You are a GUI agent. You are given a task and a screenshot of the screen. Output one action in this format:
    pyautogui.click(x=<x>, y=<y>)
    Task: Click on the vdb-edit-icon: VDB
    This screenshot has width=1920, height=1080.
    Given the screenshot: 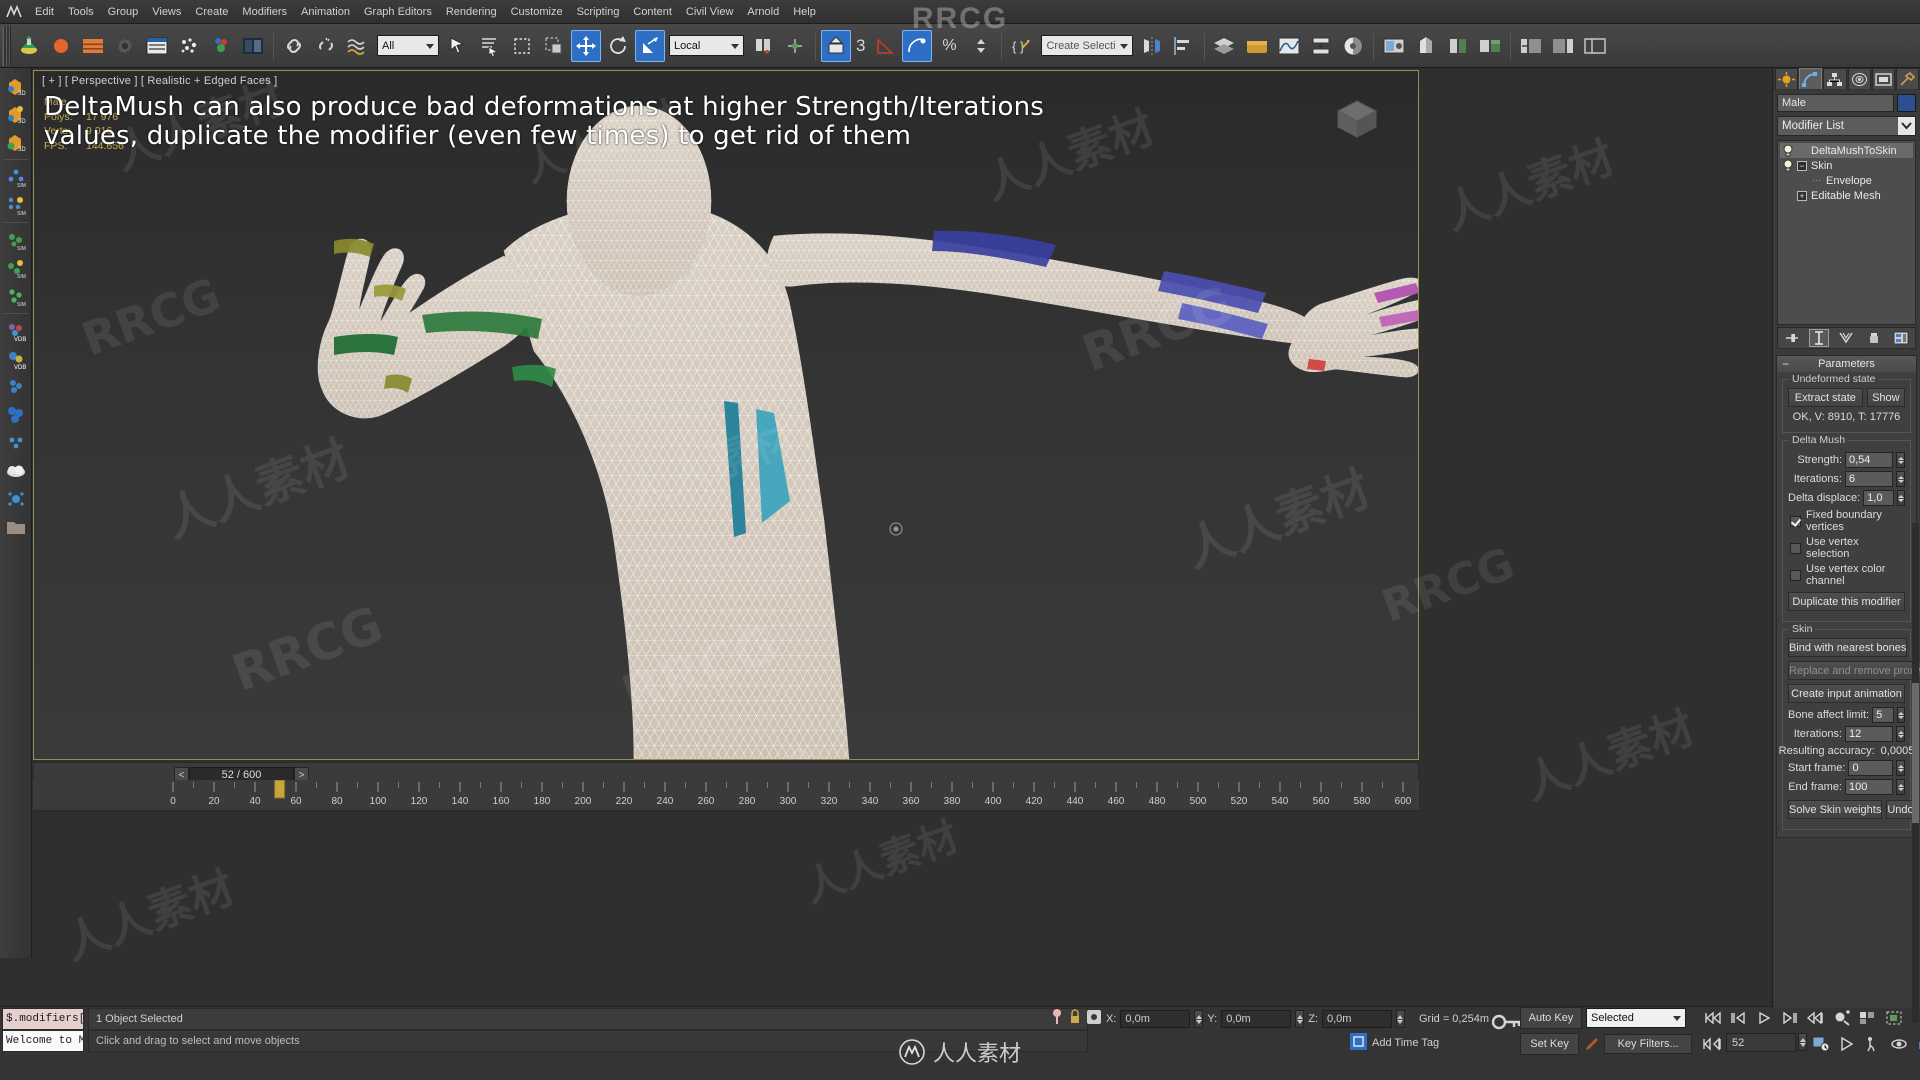 What is the action you would take?
    pyautogui.click(x=16, y=359)
    